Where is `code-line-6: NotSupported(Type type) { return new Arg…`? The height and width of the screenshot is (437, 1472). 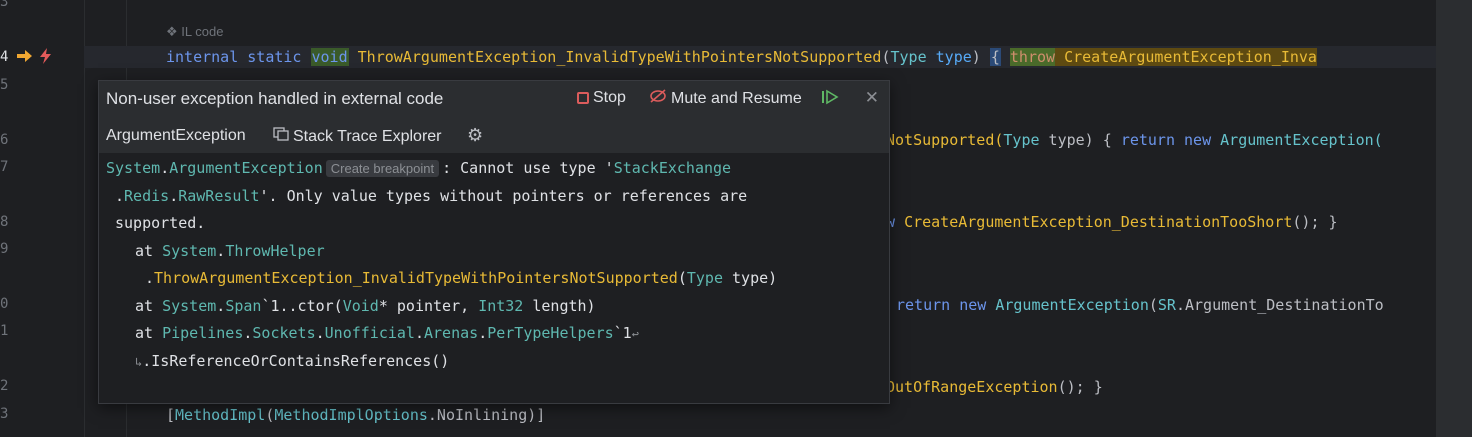
code-line-6: NotSupported(Type type) { return new Arg… is located at coordinates (1134, 140).